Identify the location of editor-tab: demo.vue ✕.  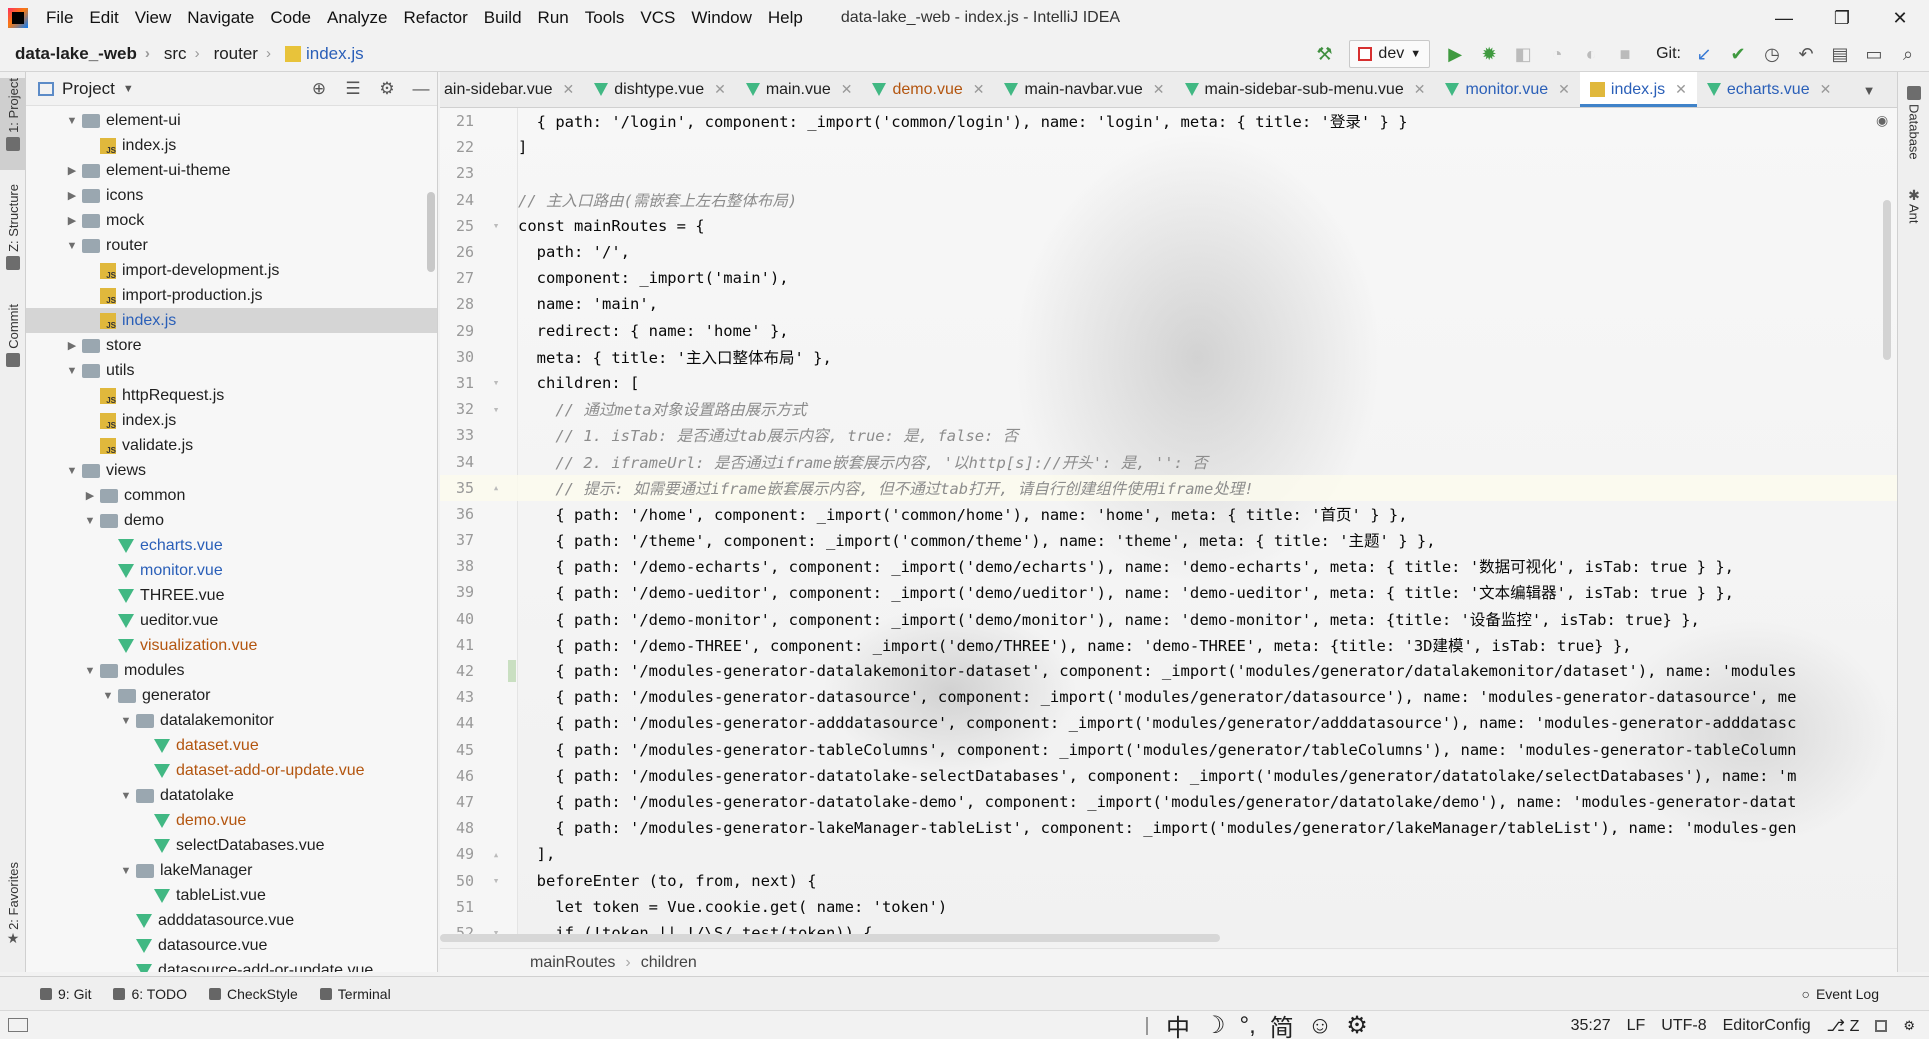
(928, 89).